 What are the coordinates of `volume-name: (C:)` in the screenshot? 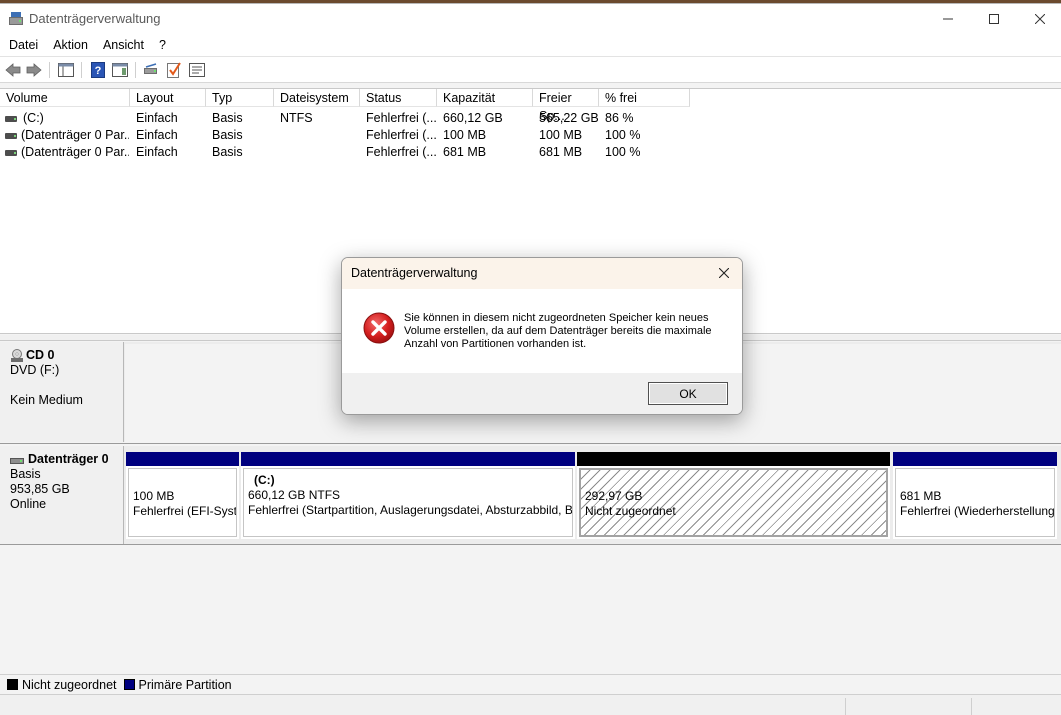 It's located at (33, 118).